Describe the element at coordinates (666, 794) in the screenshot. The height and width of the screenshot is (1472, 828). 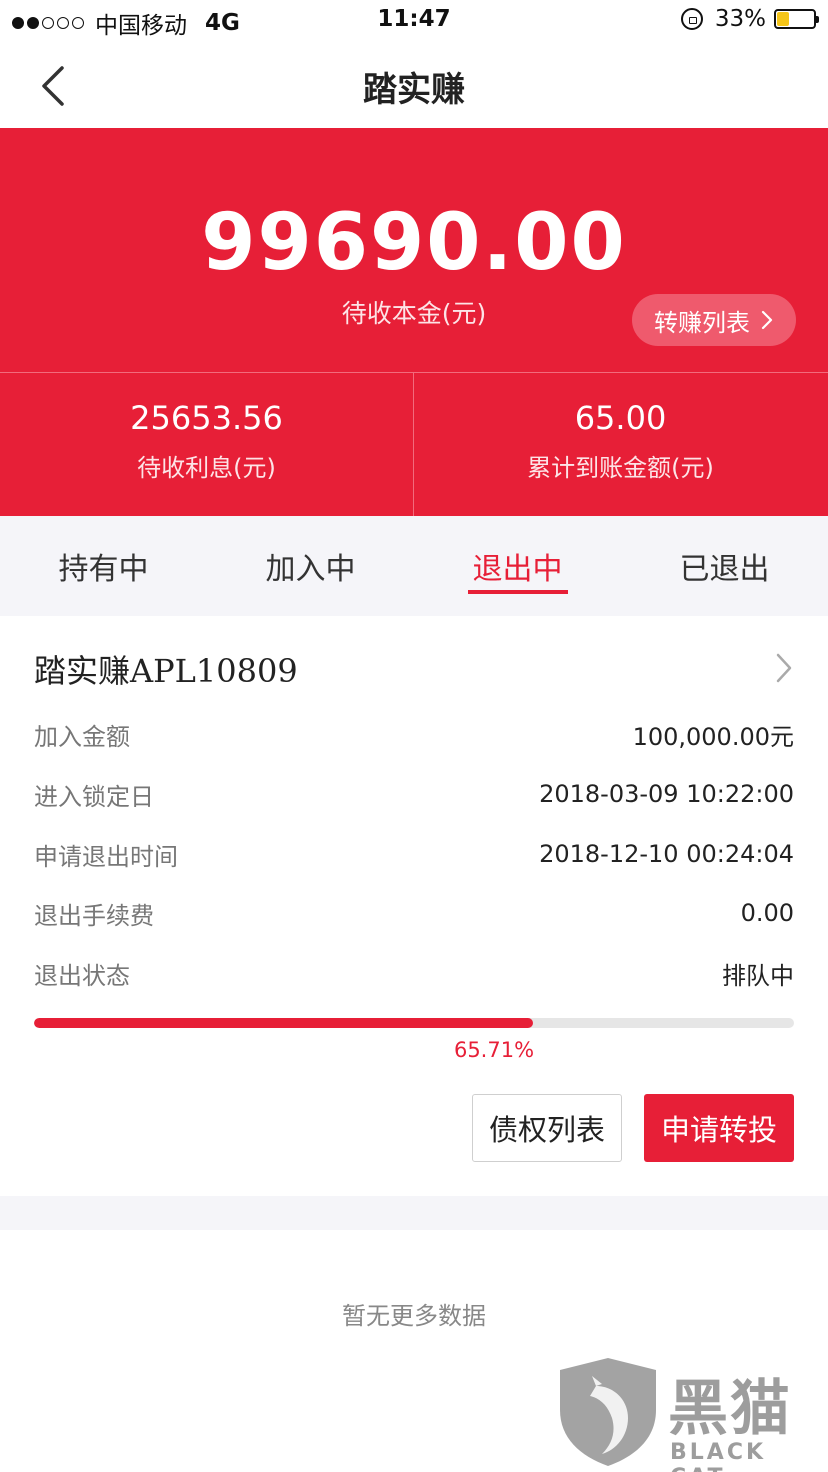
I see `detail-value: 2018-03-09 10:22:00` at that location.